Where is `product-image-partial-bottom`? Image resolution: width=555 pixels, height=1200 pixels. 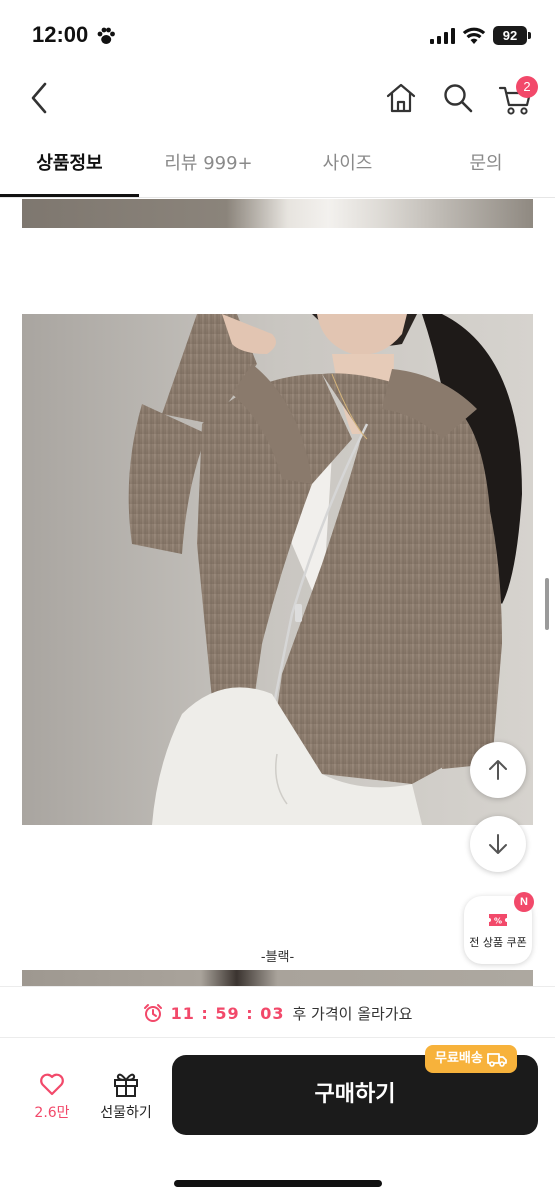
product-image-partial-bottom is located at coordinates (277, 978).